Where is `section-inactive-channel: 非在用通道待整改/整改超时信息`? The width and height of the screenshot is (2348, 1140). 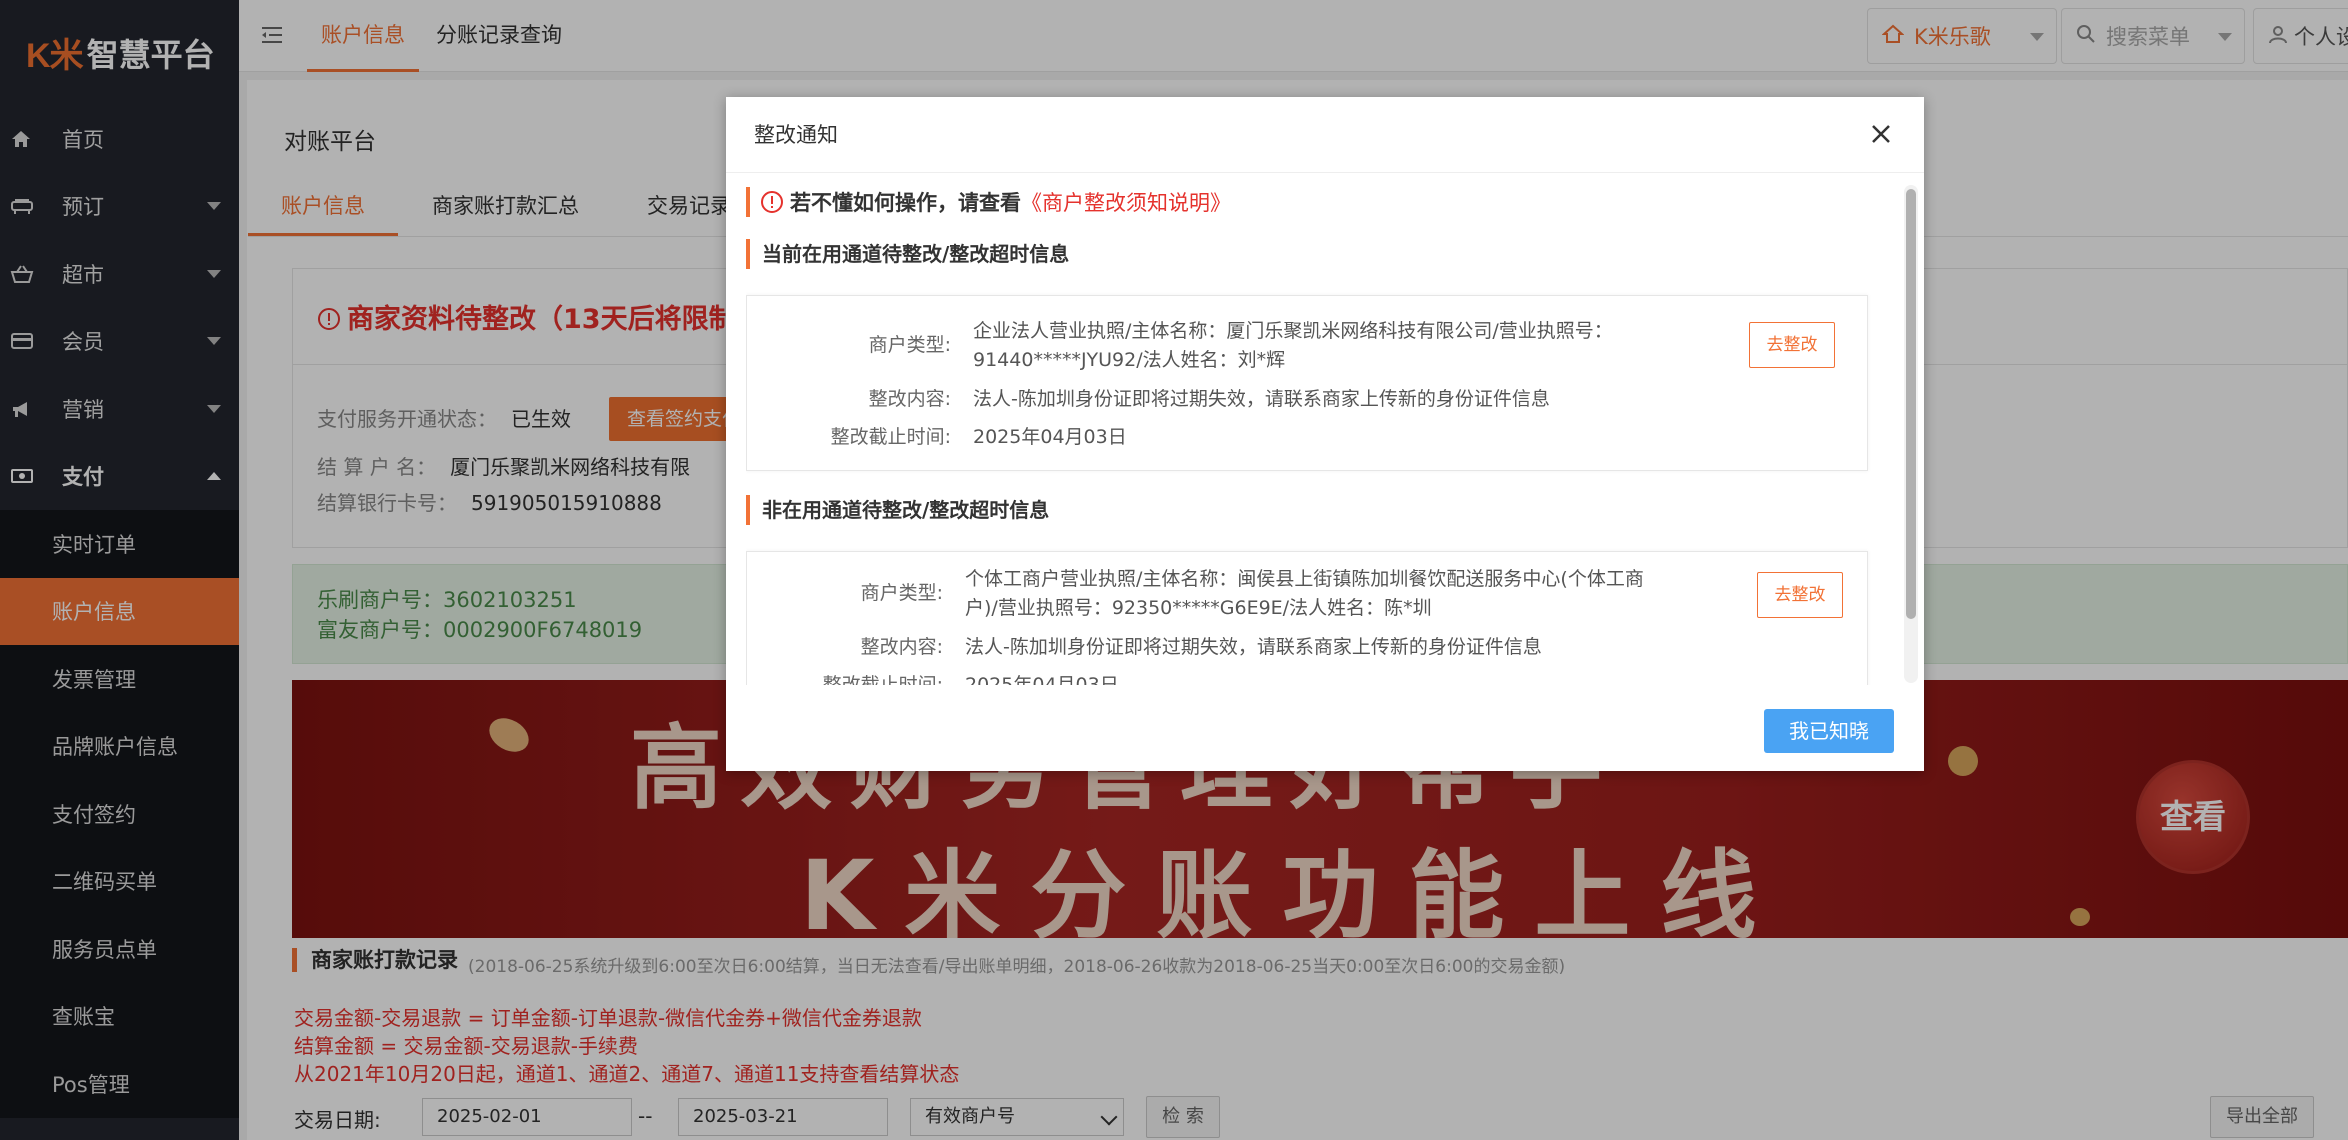
section-inactive-channel: 非在用通道待整改/整改超时信息 is located at coordinates (897, 510).